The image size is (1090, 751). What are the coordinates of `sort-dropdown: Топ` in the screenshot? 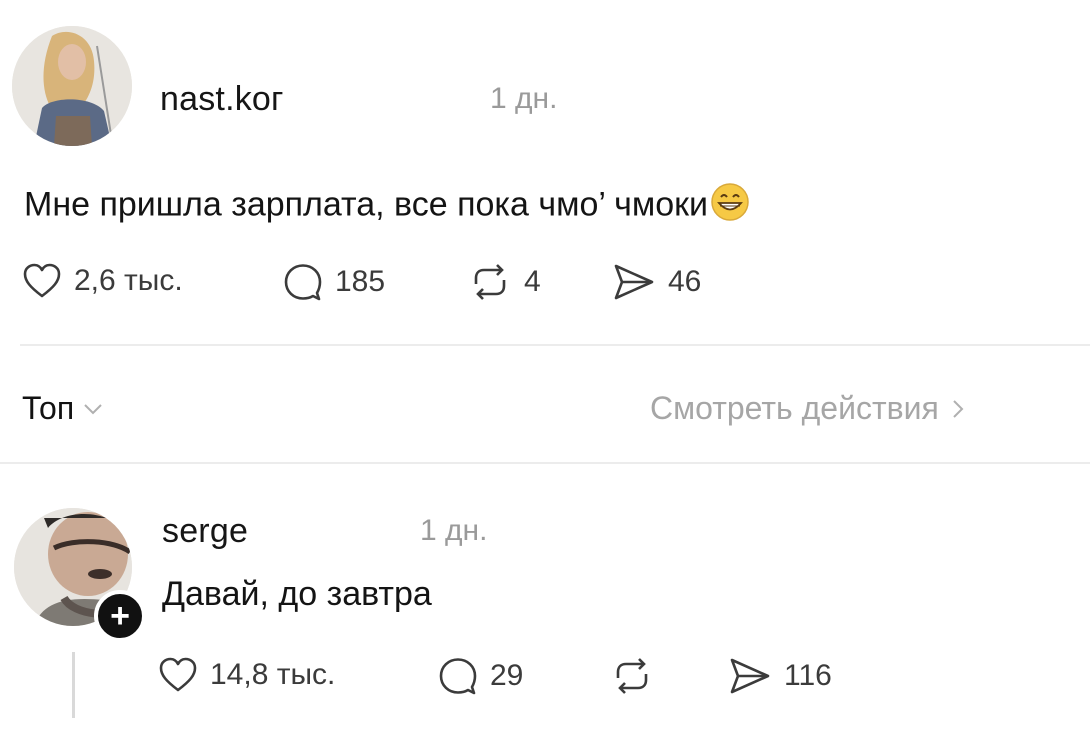 It's located at (63, 408).